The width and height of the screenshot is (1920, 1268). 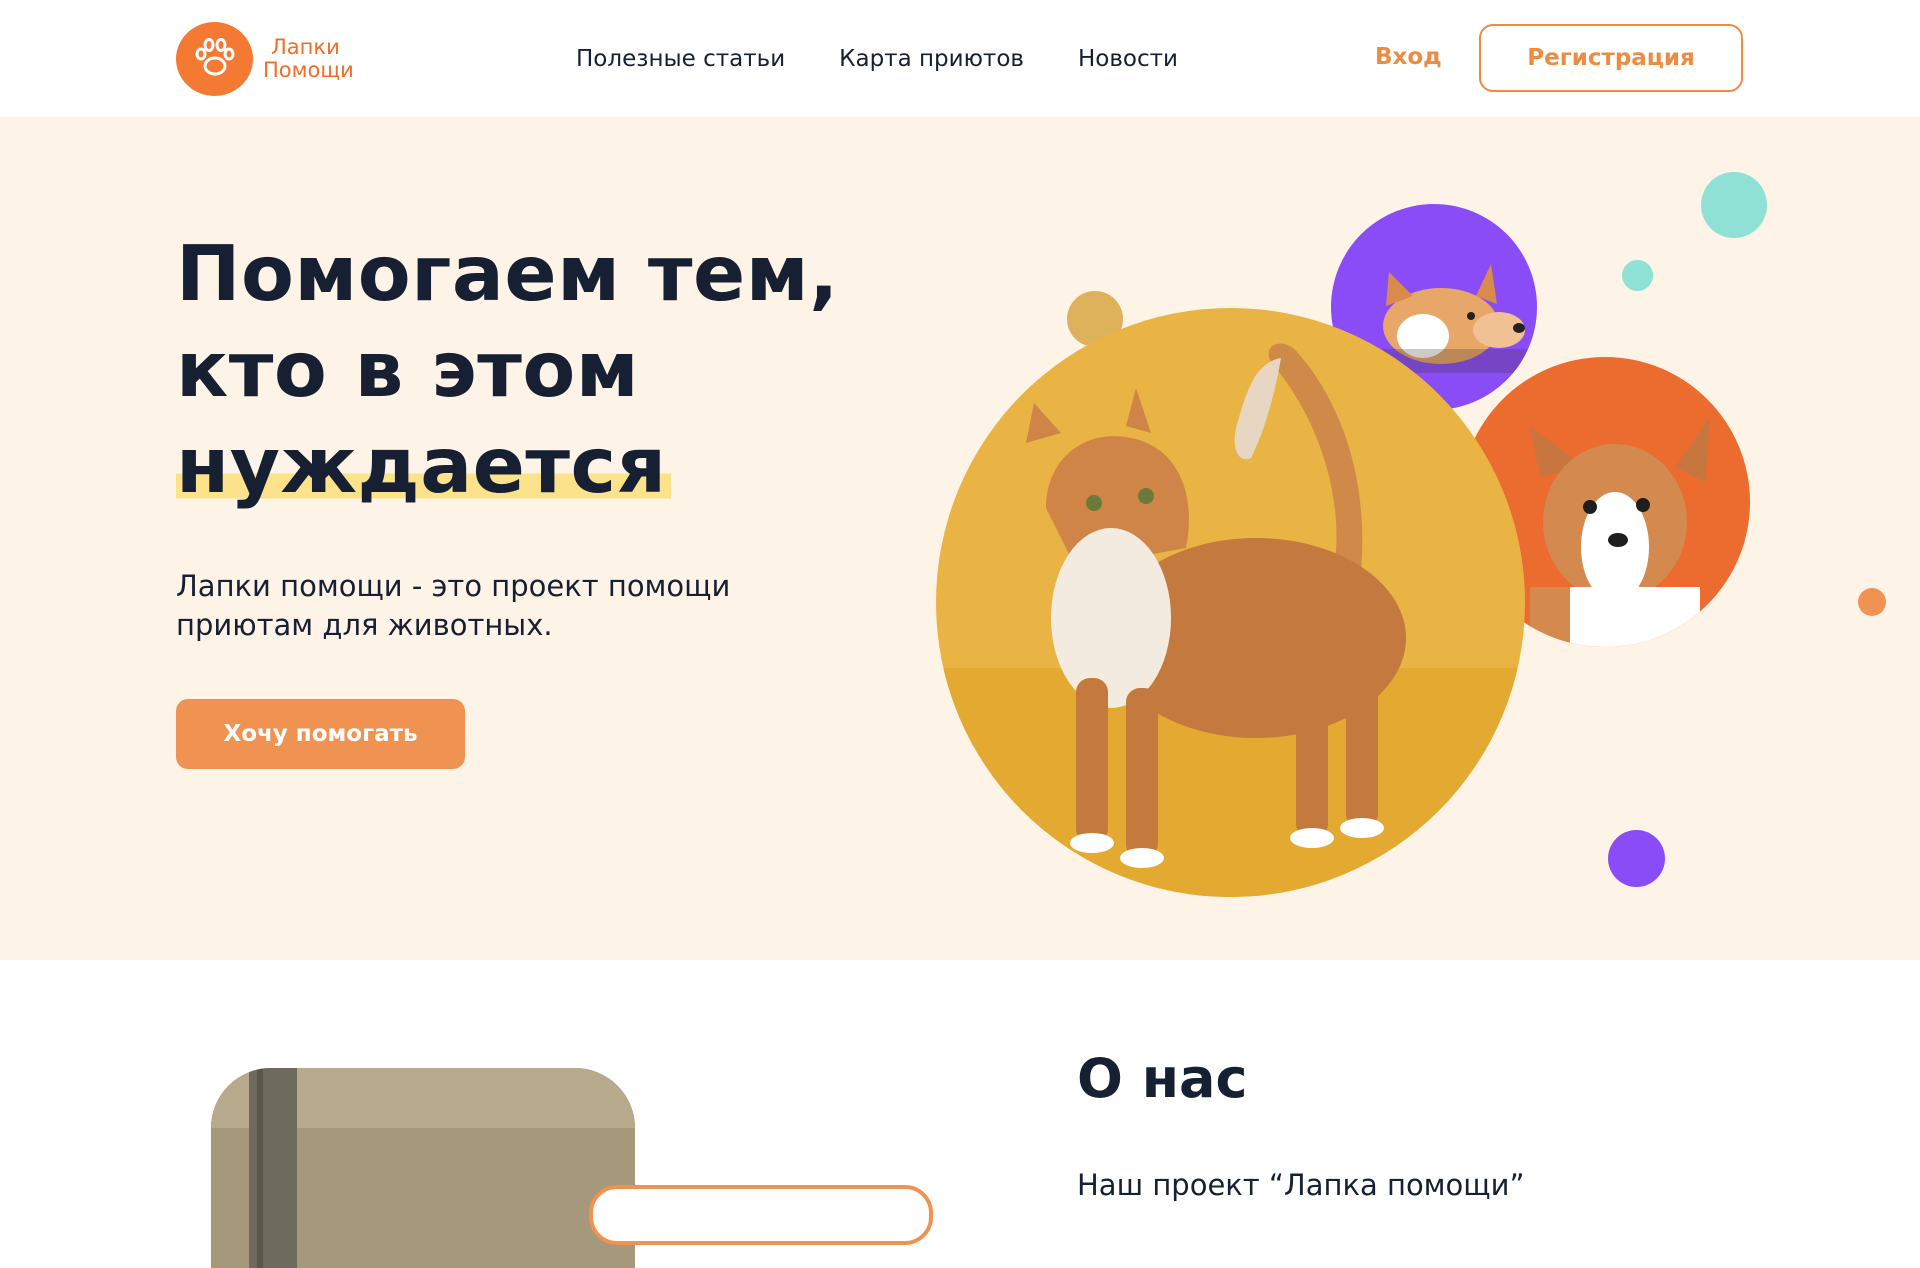 I want to click on decor-dot-teal-small, so click(x=1637, y=275).